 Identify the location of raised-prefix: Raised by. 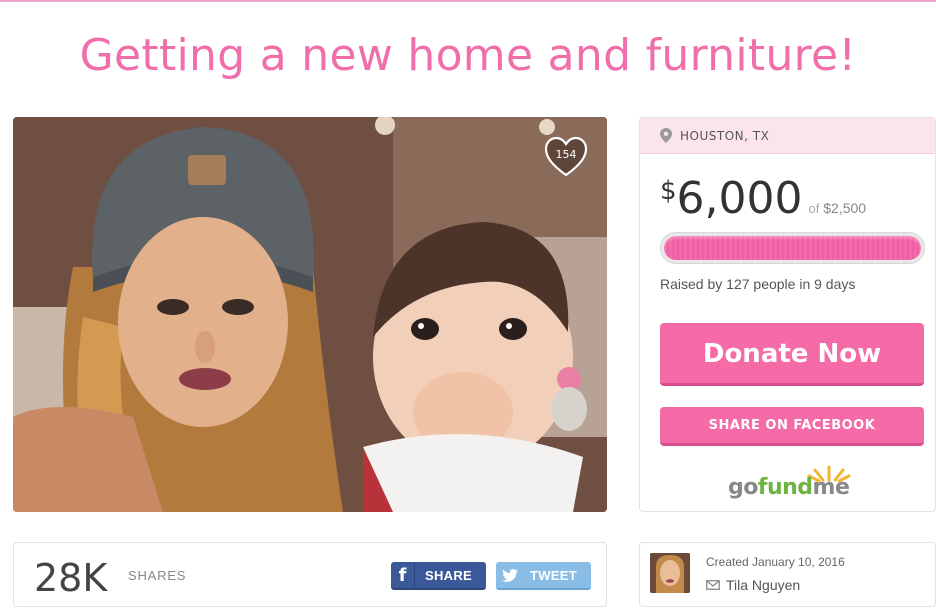
(693, 284).